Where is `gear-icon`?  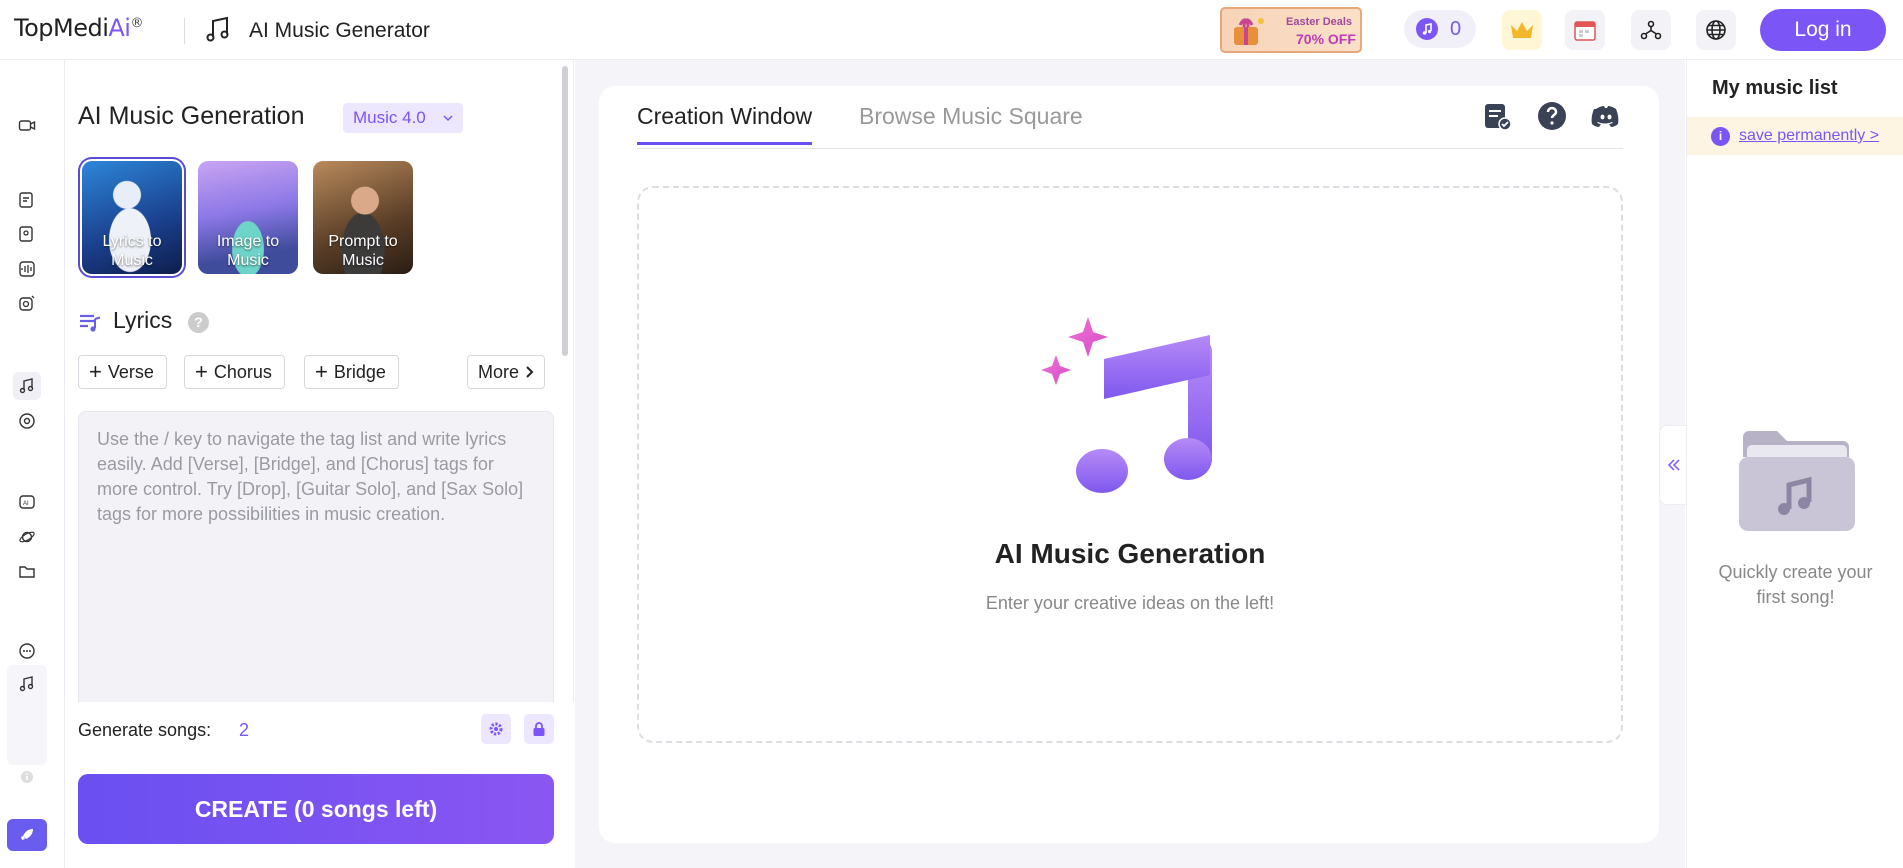
gear-icon is located at coordinates (496, 729).